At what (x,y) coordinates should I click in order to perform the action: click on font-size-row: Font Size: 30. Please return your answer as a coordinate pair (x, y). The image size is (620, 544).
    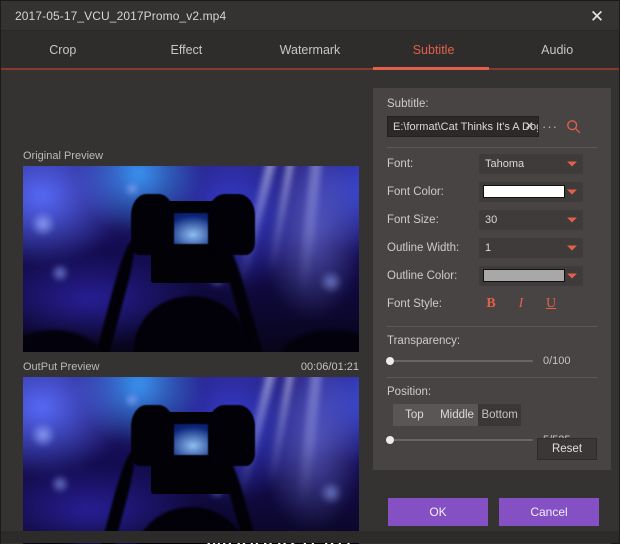
    Looking at the image, I should click on (492, 219).